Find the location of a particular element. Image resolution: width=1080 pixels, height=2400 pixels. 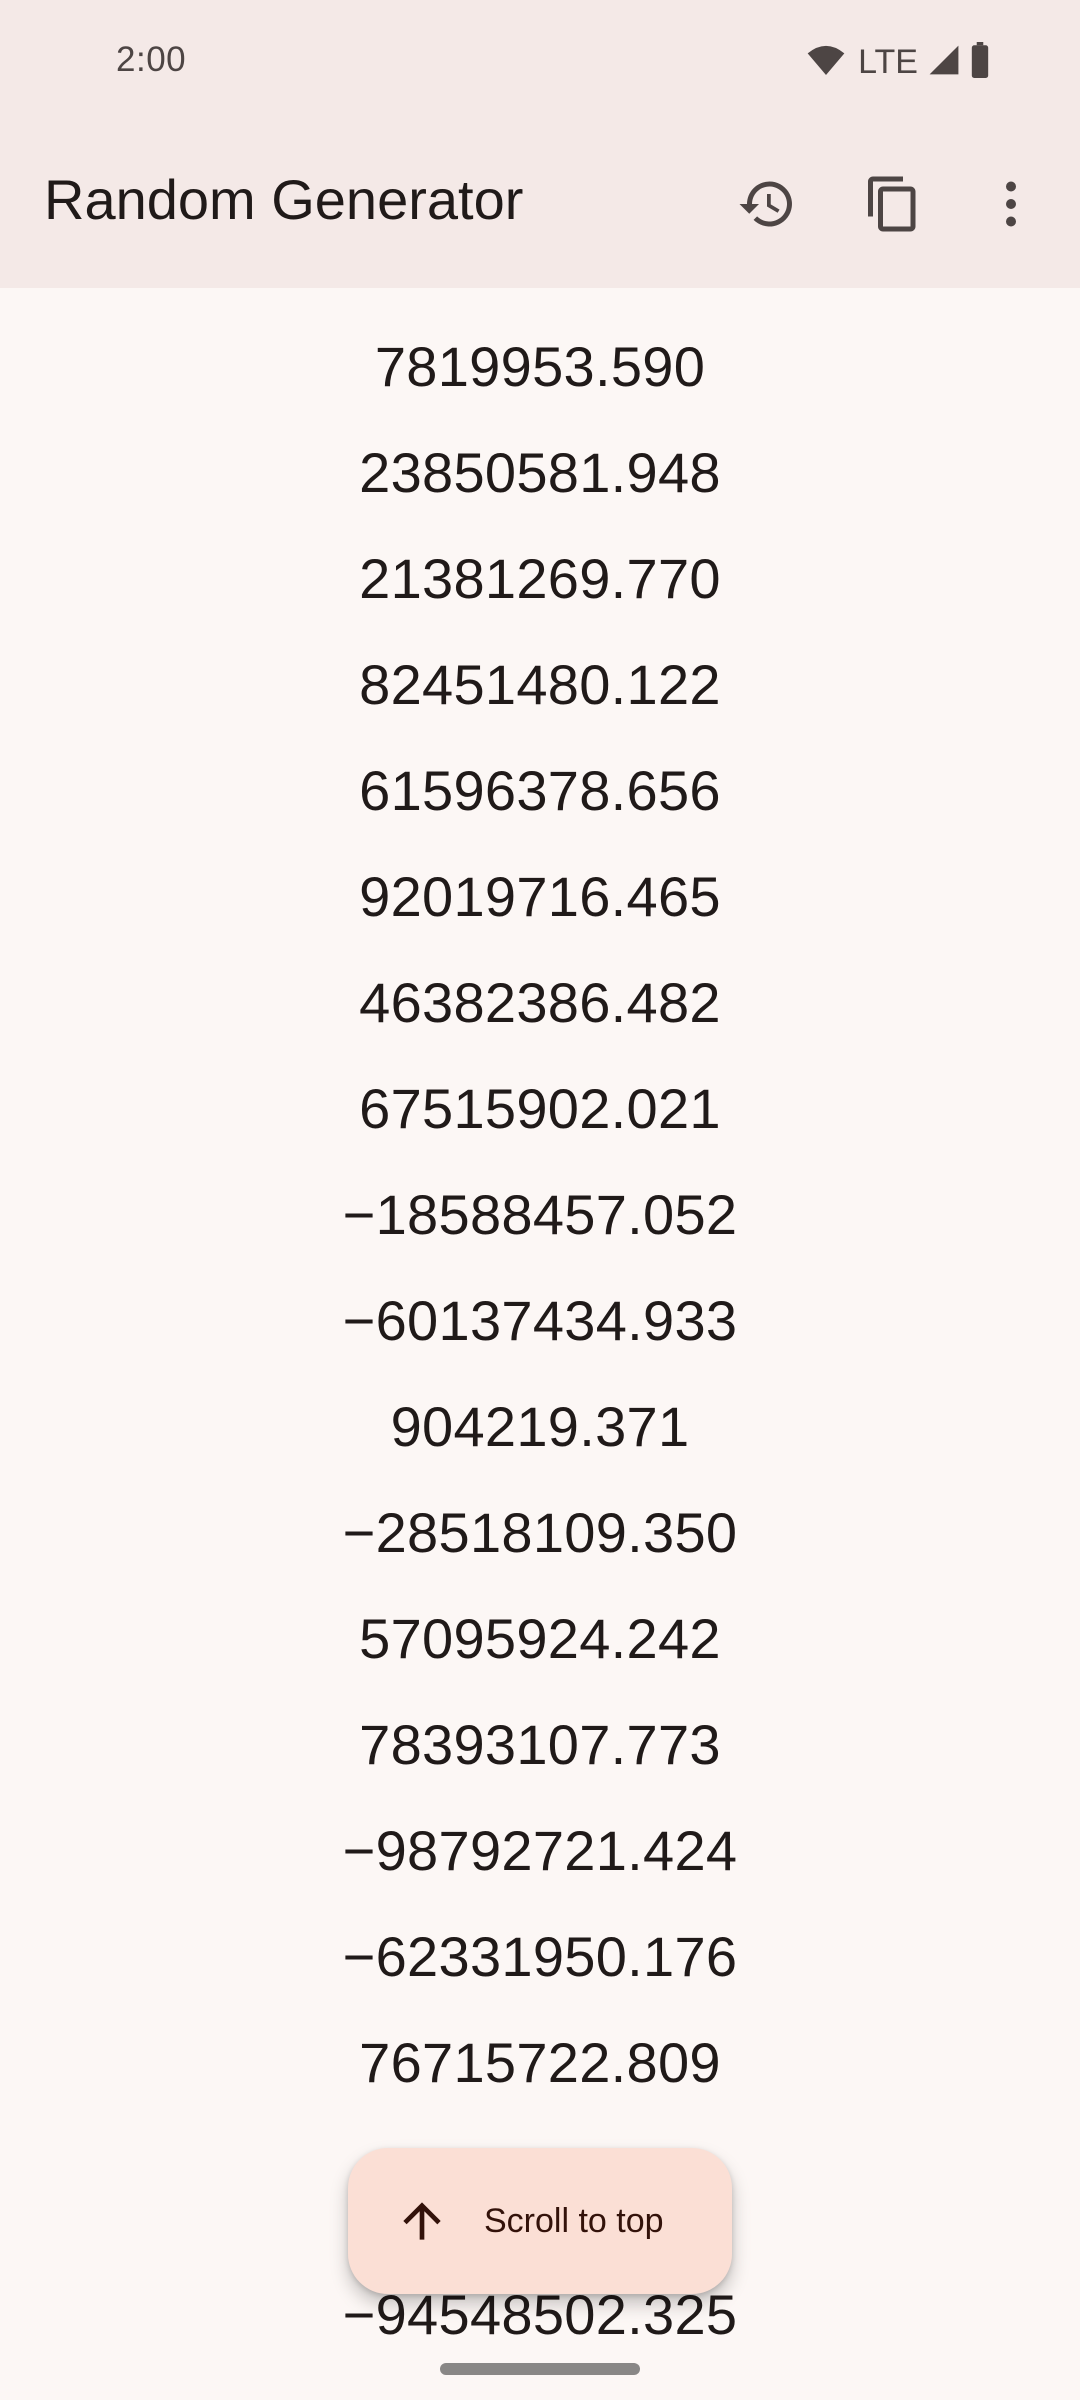

status-time: 2:00 is located at coordinates (151, 59).